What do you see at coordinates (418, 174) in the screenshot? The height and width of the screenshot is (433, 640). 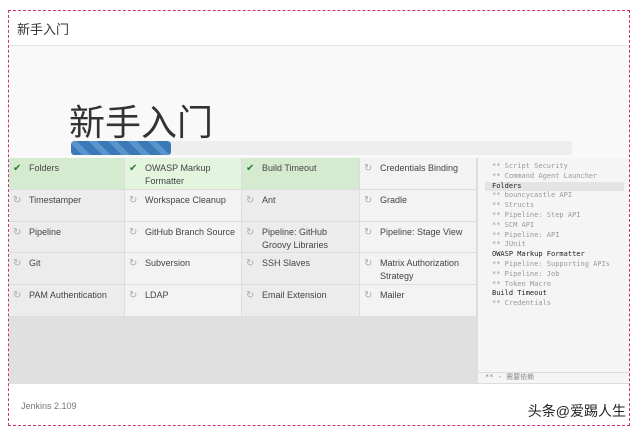 I see `plugin-item: ↻ Credentials Binding` at bounding box center [418, 174].